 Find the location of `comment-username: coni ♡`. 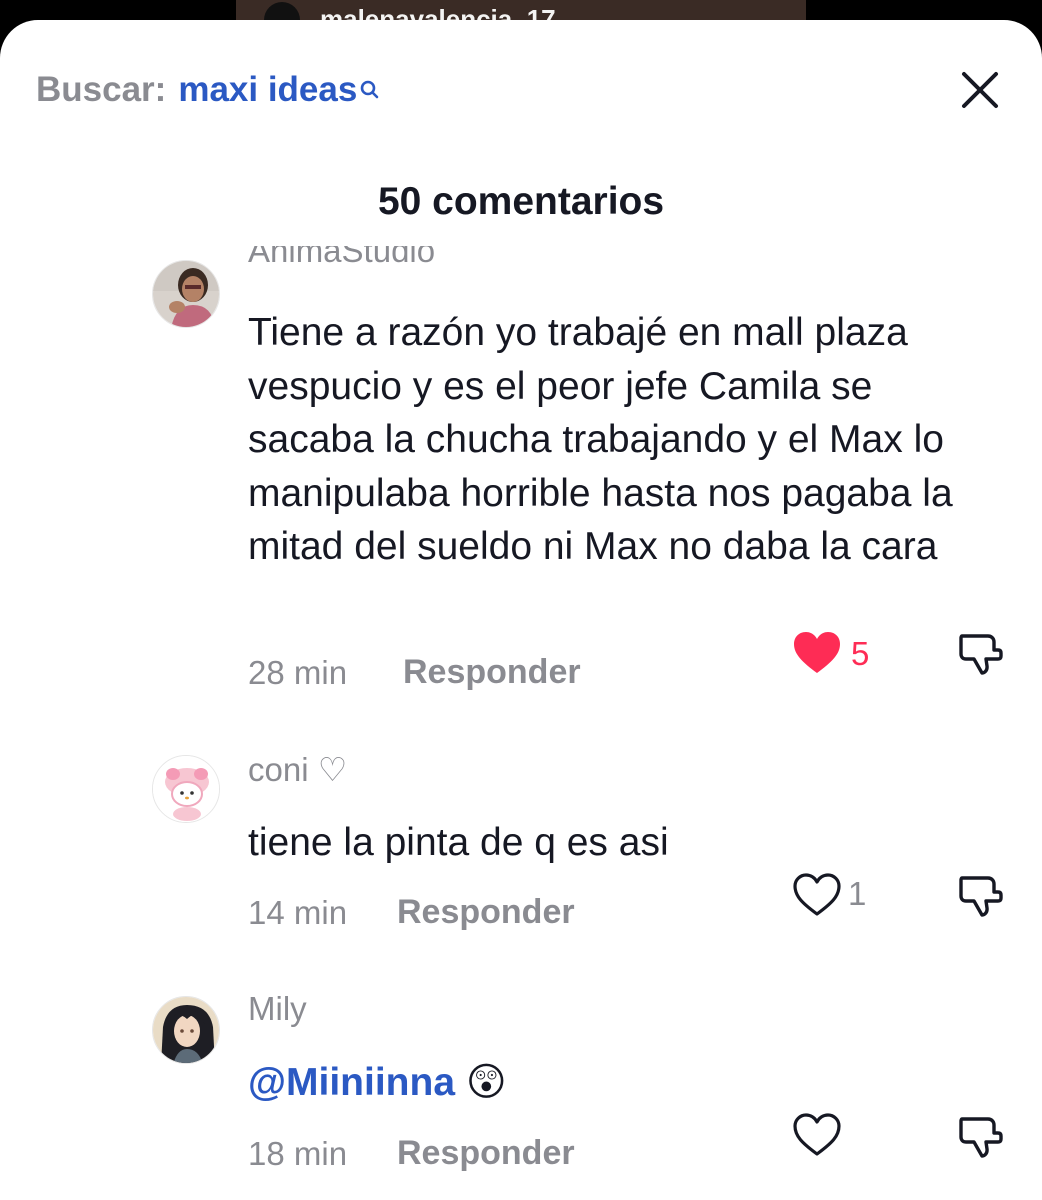

comment-username: coni ♡ is located at coordinates (297, 769).